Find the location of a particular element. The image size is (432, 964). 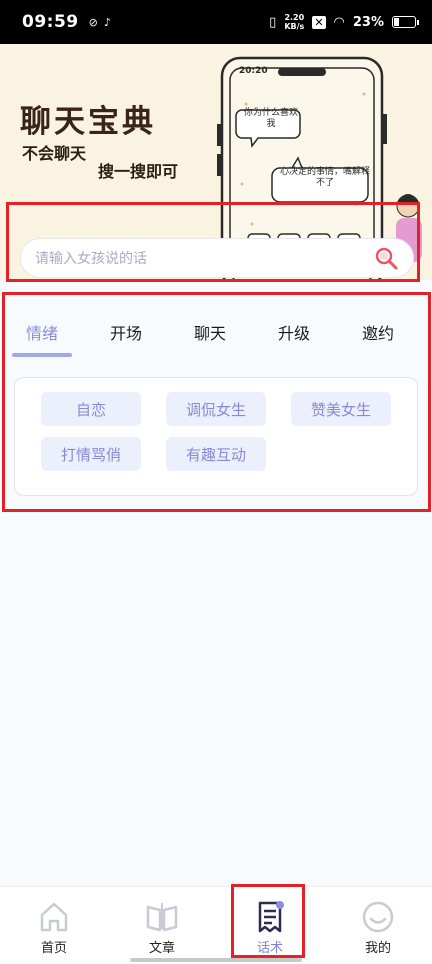

vibrate-icon: ▯ is located at coordinates (273, 22).